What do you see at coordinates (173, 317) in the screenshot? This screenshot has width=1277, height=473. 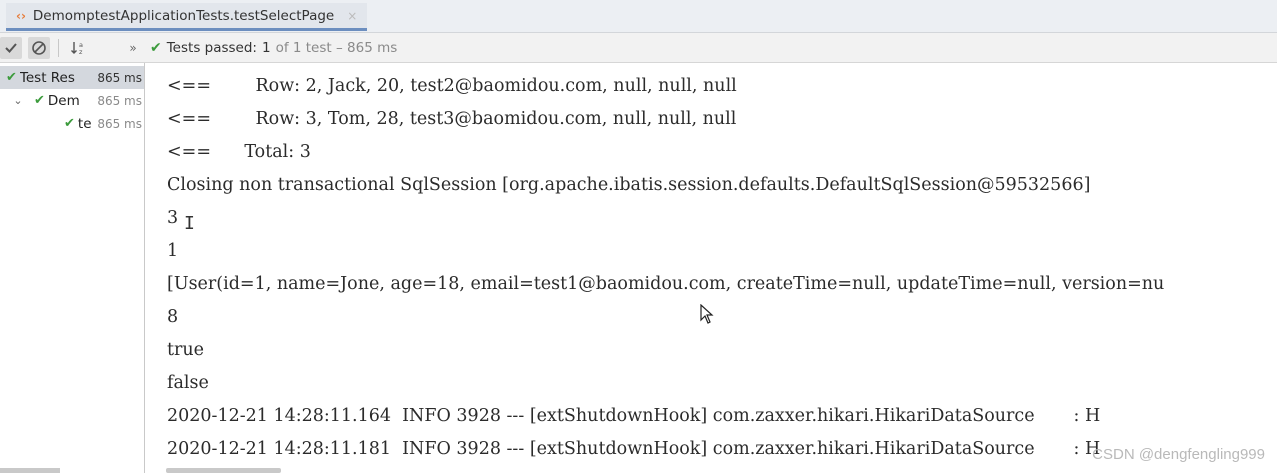 I see `console-line: 8` at bounding box center [173, 317].